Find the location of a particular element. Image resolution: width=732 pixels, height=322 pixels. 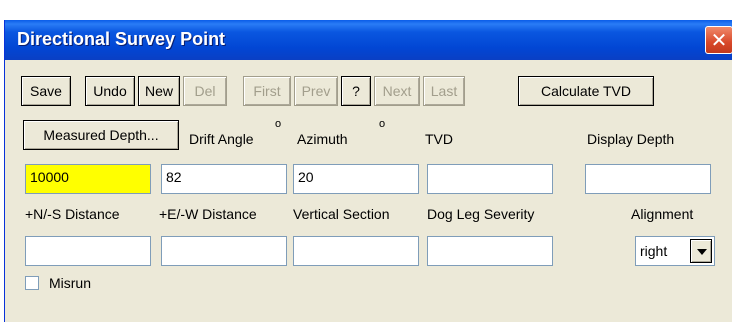

dog-leg-severity-label: Dog Leg Severity is located at coordinates (481, 214).